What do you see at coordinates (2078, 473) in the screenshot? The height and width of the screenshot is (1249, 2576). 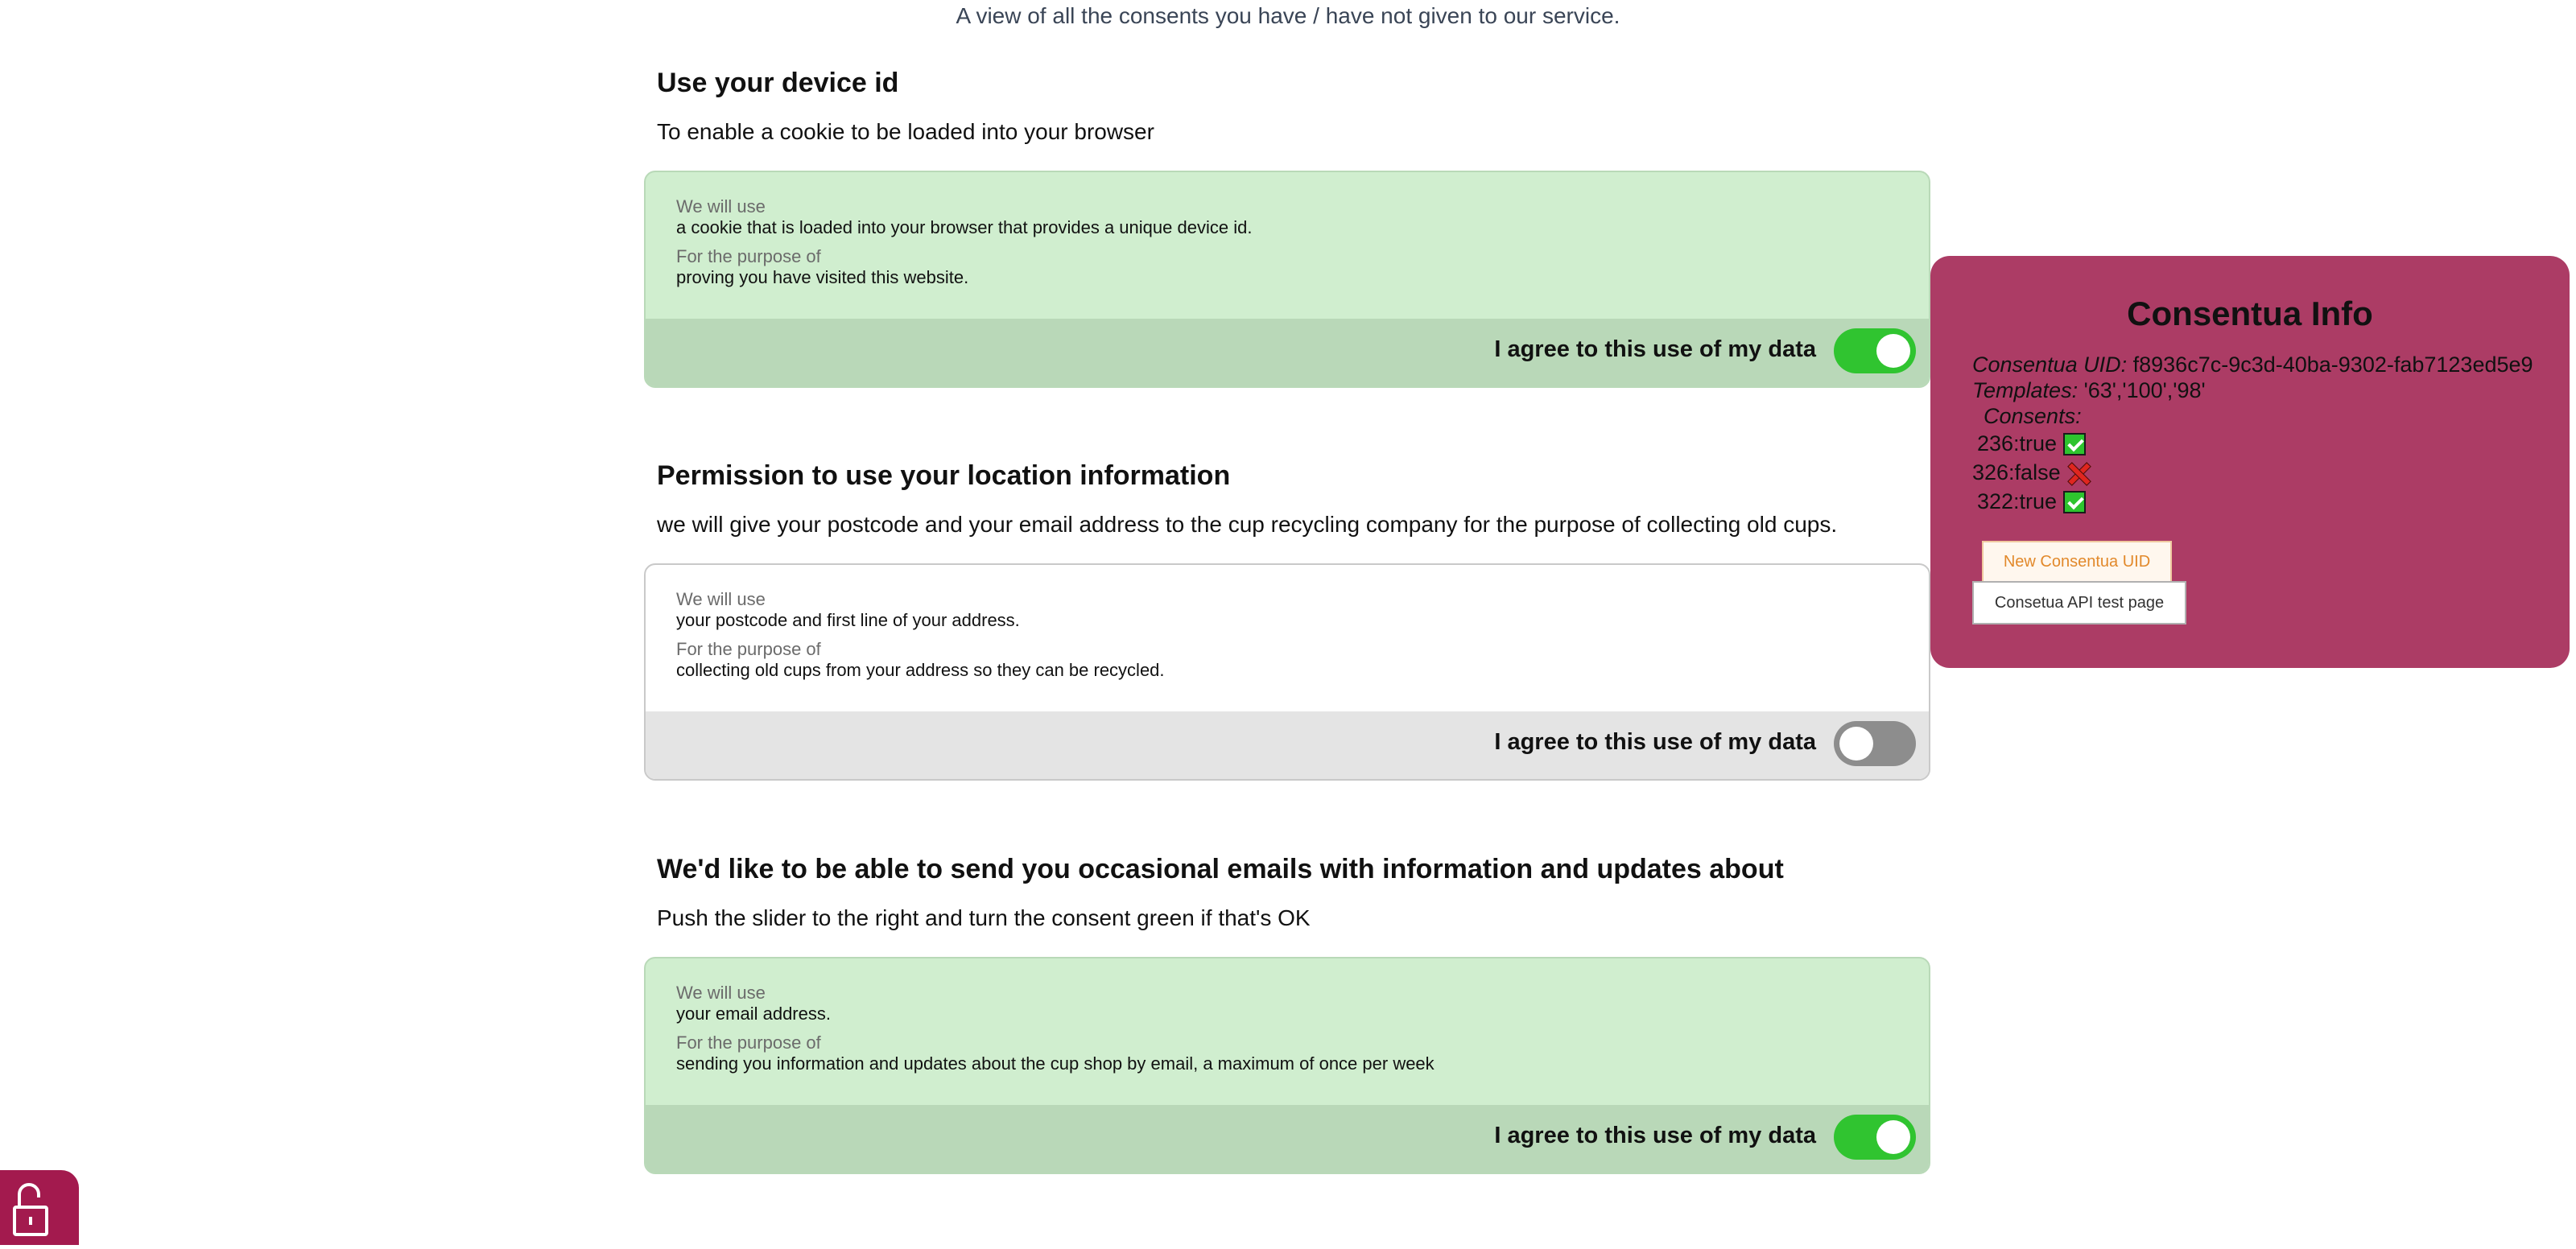 I see `cross-icon` at bounding box center [2078, 473].